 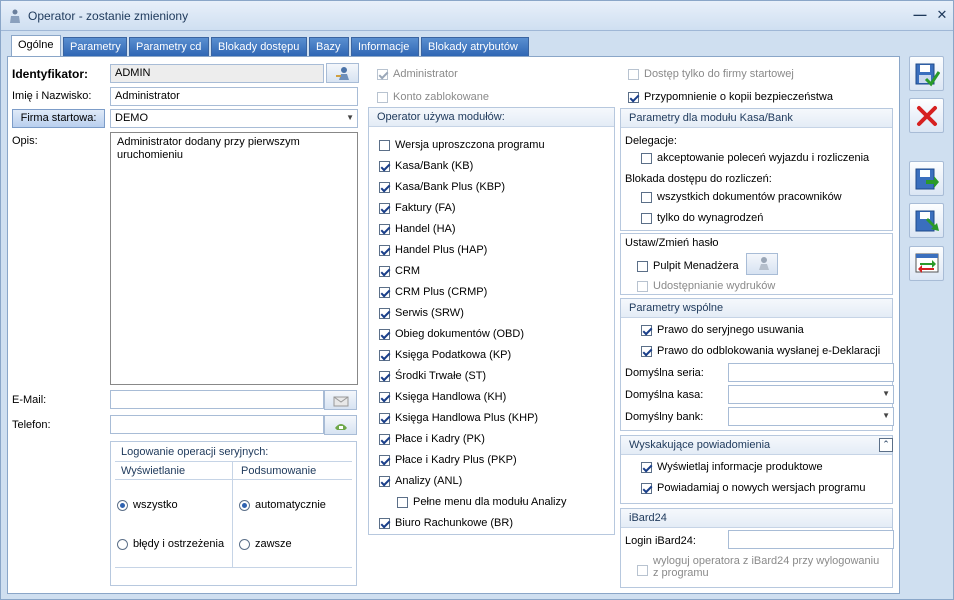 What do you see at coordinates (920, 15) in the screenshot?
I see `minimize-button: —` at bounding box center [920, 15].